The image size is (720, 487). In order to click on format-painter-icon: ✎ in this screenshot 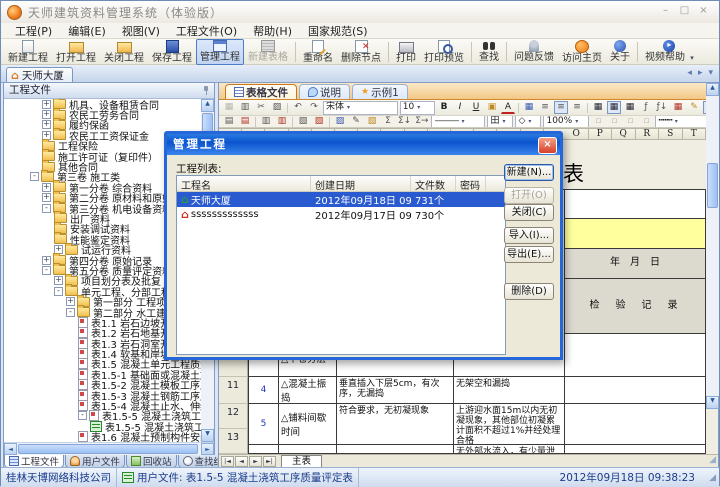, I will do `click(694, 107)`.